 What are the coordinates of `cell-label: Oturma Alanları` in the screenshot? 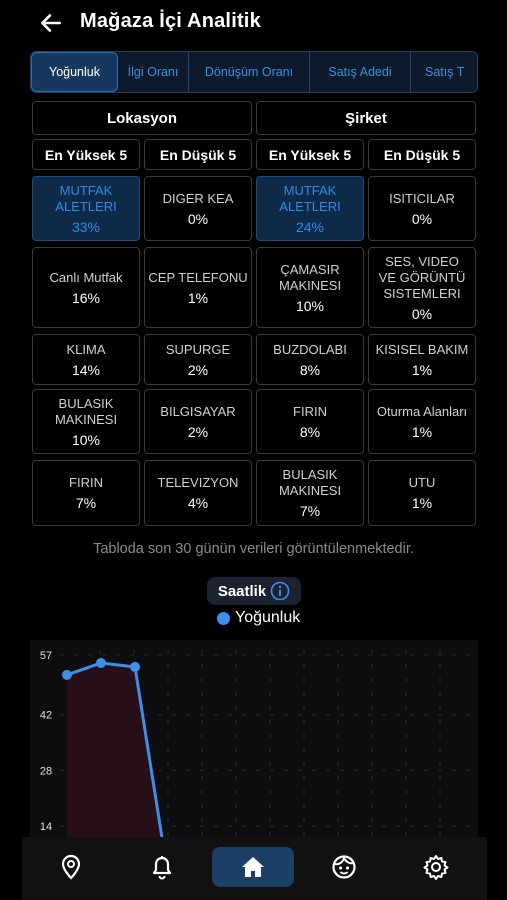 It's located at (422, 411).